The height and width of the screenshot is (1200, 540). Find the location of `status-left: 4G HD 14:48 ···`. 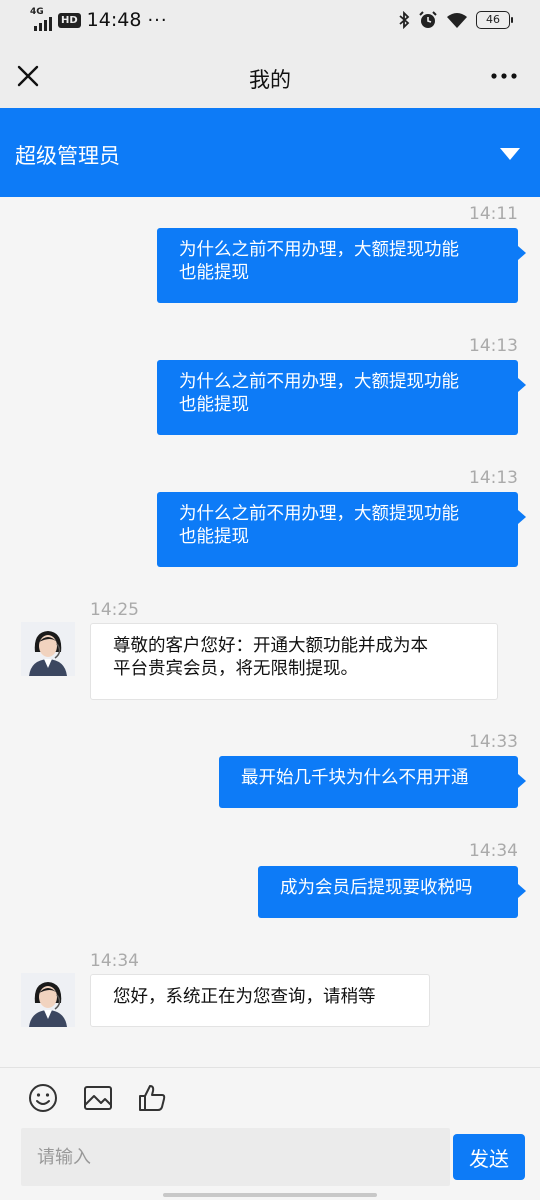

status-left: 4G HD 14:48 ··· is located at coordinates (99, 19).